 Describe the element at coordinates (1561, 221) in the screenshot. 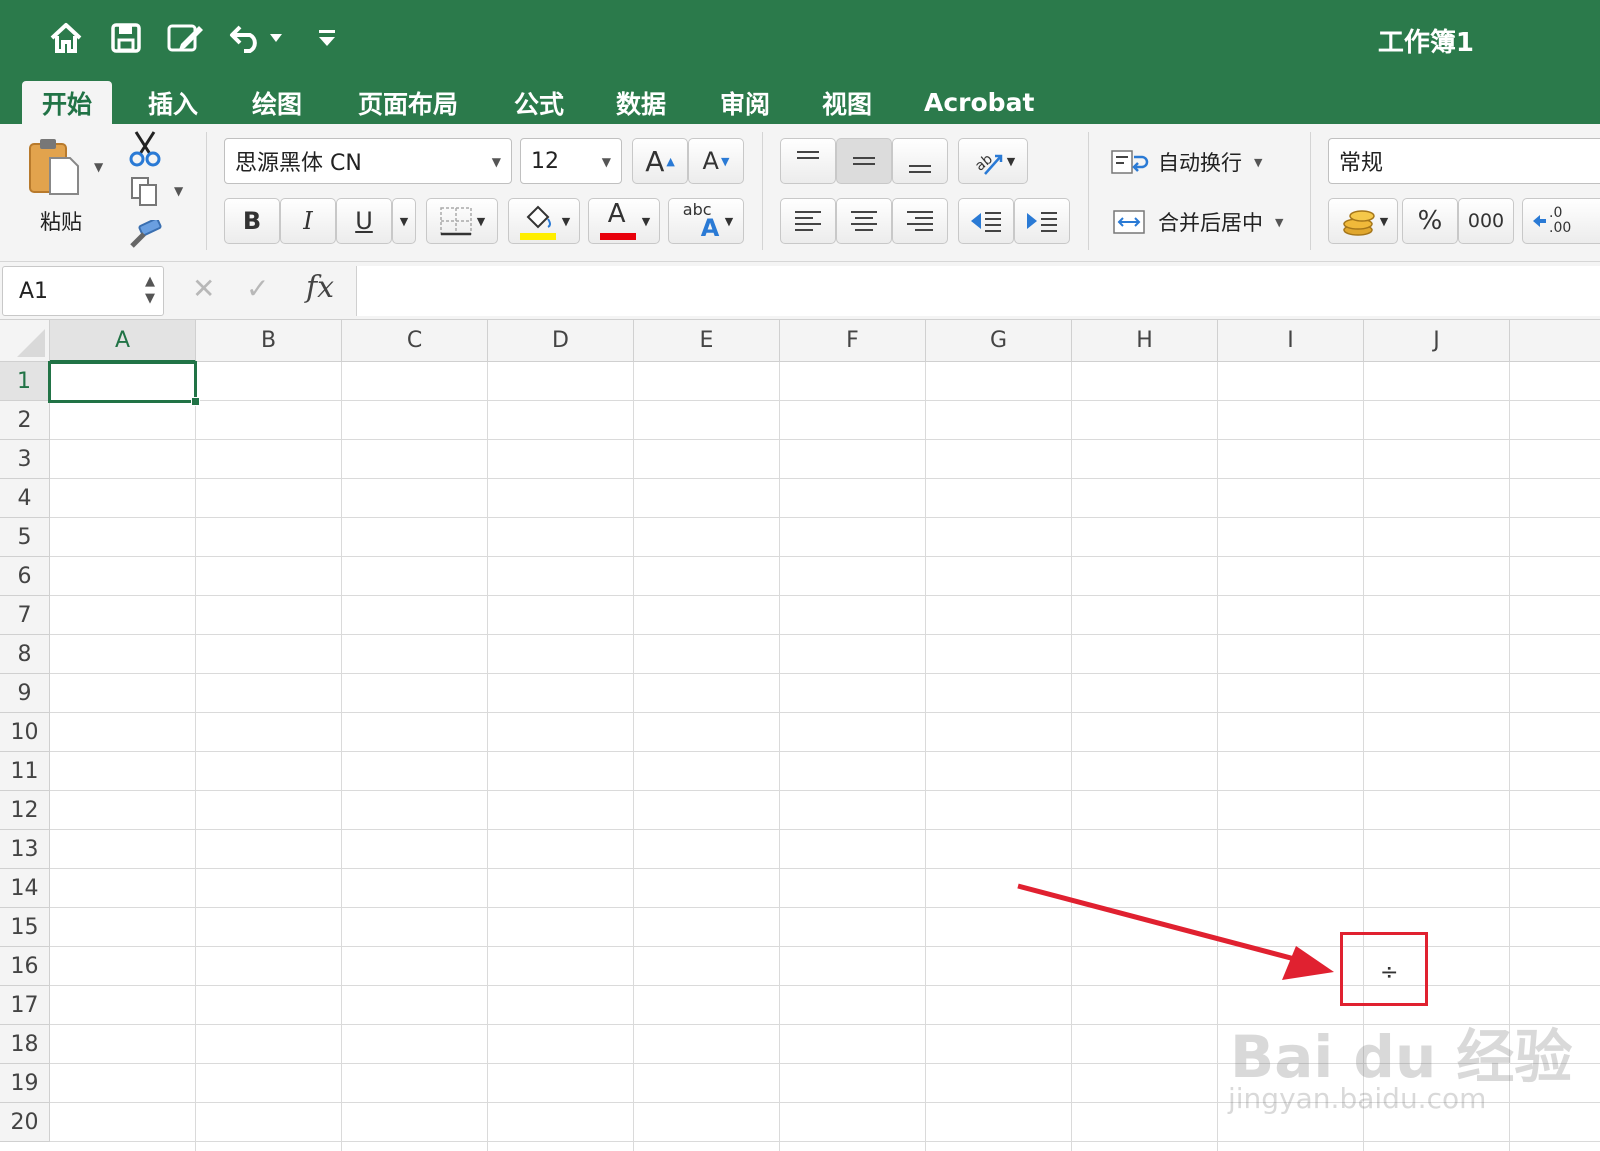

I see `increase-decimal-button: .0 .00` at that location.